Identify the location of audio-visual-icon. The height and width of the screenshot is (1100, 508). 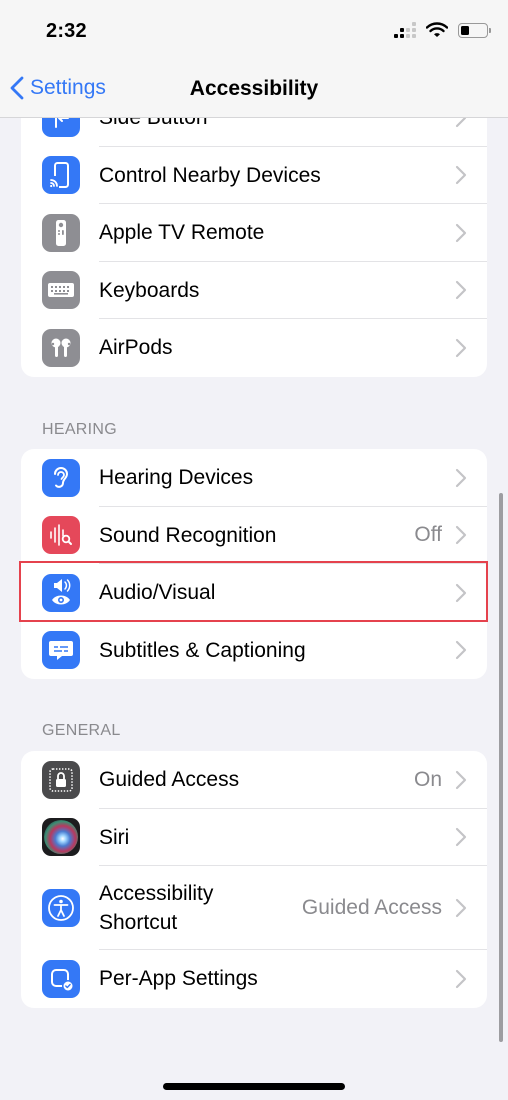
(61, 592).